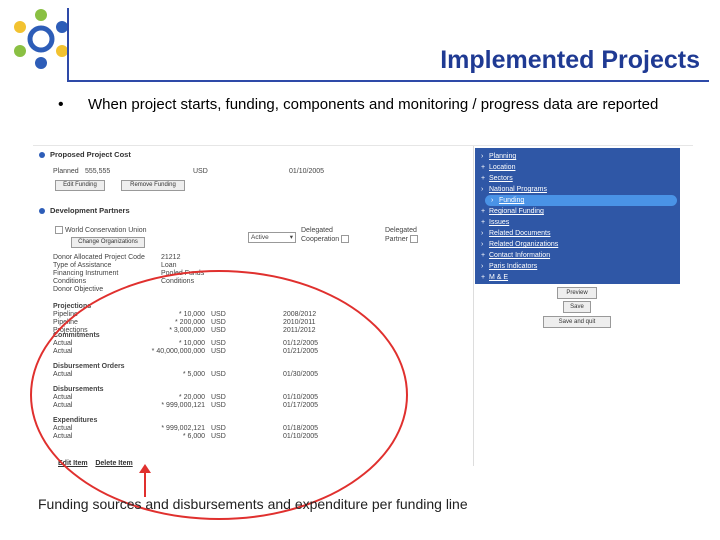 This screenshot has width=720, height=540. What do you see at coordinates (576, 156) in the screenshot?
I see `nav-item-planning: › Planning` at bounding box center [576, 156].